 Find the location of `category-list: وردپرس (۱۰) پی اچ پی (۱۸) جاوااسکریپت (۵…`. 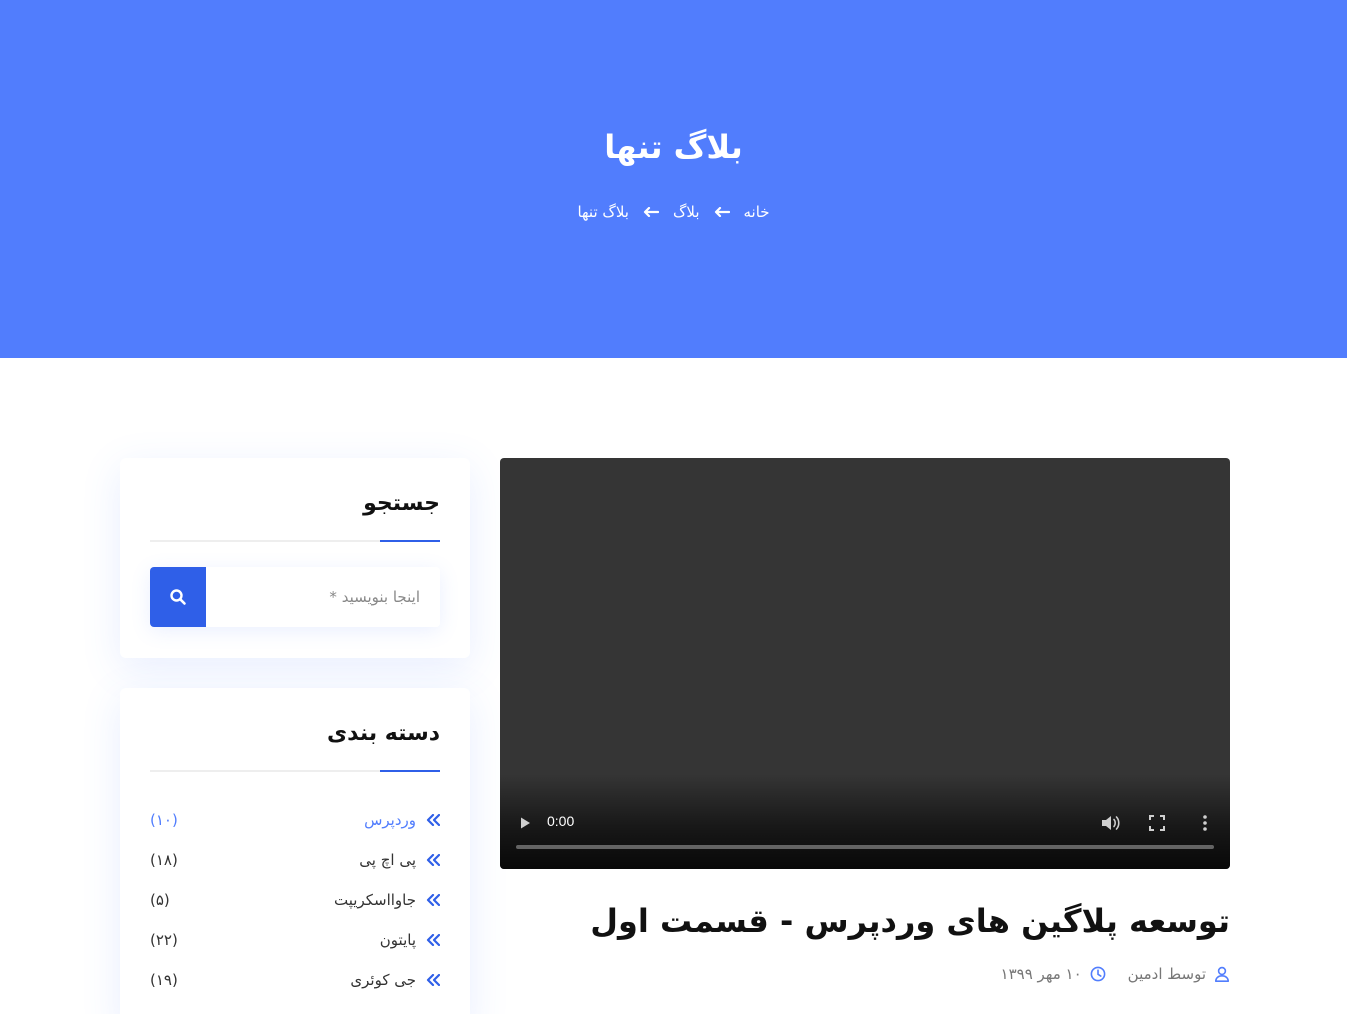

category-list: وردپرس (۱۰) پی اچ پی (۱۸) جاوااسکریپت (۵… is located at coordinates (295, 900).